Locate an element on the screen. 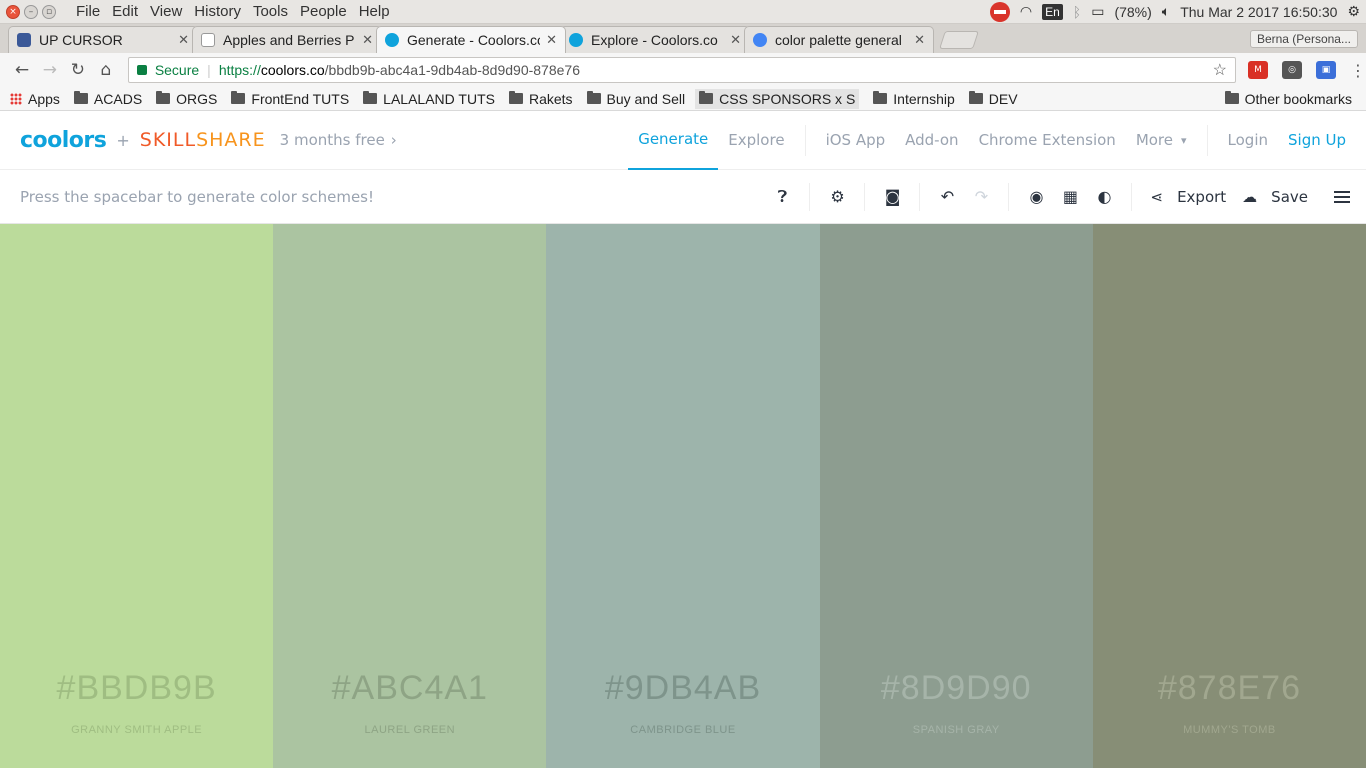 The image size is (1366, 768). undo-icon: ↶ is located at coordinates (947, 197).